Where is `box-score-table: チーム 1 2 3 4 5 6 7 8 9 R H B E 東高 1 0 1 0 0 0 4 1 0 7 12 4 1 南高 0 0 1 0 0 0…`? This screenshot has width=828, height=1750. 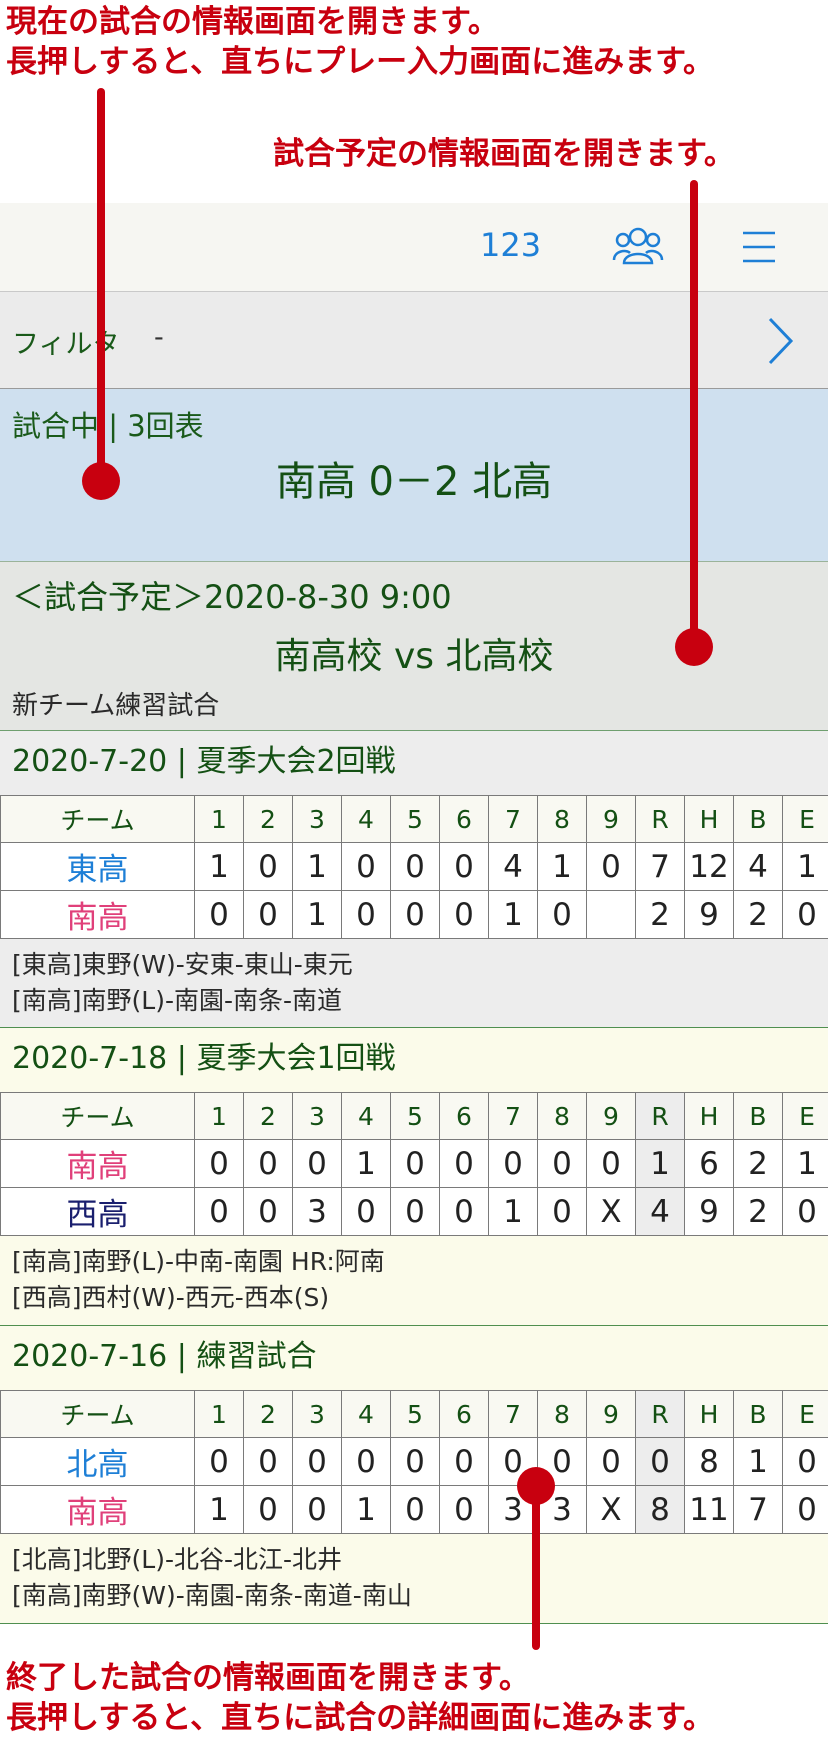
box-score-table: チーム 1 2 3 4 5 6 7 8 9 R H B E 東高 1 0 1 0 0 0 4 1 0 7 12 4 1 南高 0 0 1 0 0 0… is located at coordinates (414, 867).